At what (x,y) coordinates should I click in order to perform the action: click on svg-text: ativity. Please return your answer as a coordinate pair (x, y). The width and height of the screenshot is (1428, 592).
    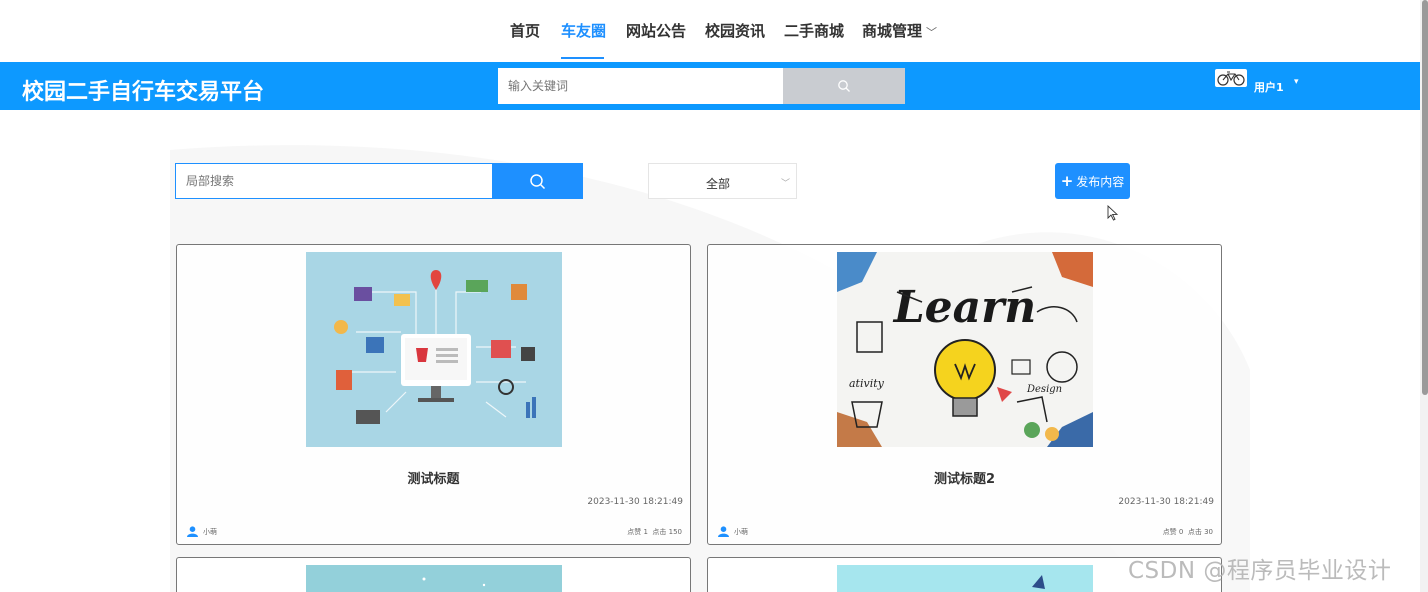
    Looking at the image, I should click on (867, 383).